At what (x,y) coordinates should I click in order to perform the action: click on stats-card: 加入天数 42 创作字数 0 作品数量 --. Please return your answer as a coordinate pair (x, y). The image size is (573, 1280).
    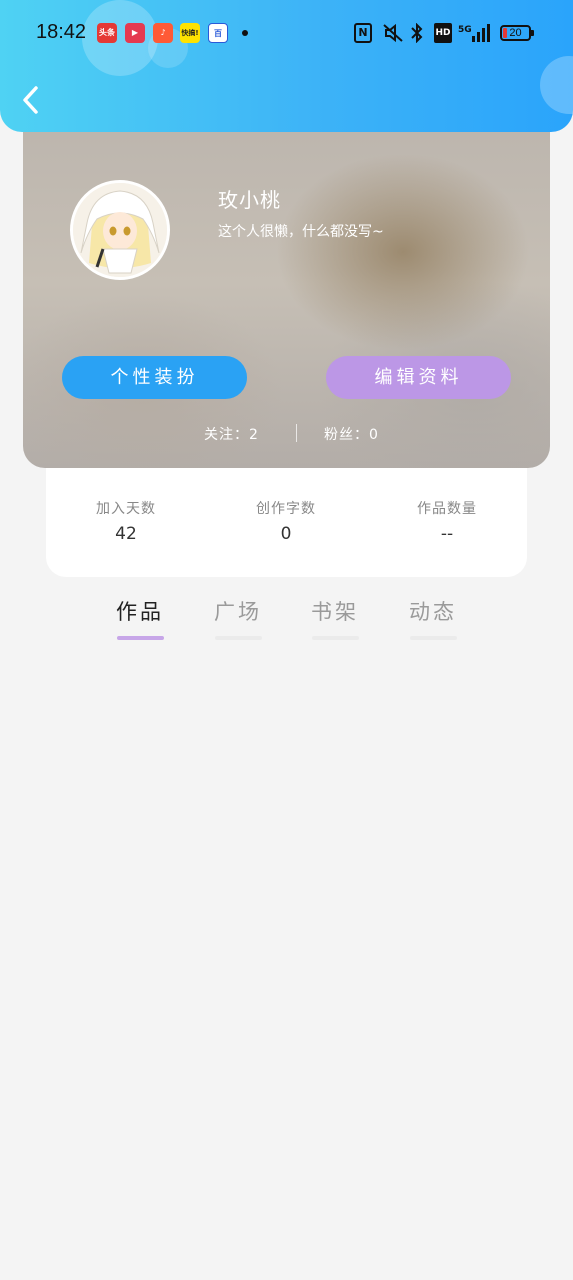
    Looking at the image, I should click on (286, 522).